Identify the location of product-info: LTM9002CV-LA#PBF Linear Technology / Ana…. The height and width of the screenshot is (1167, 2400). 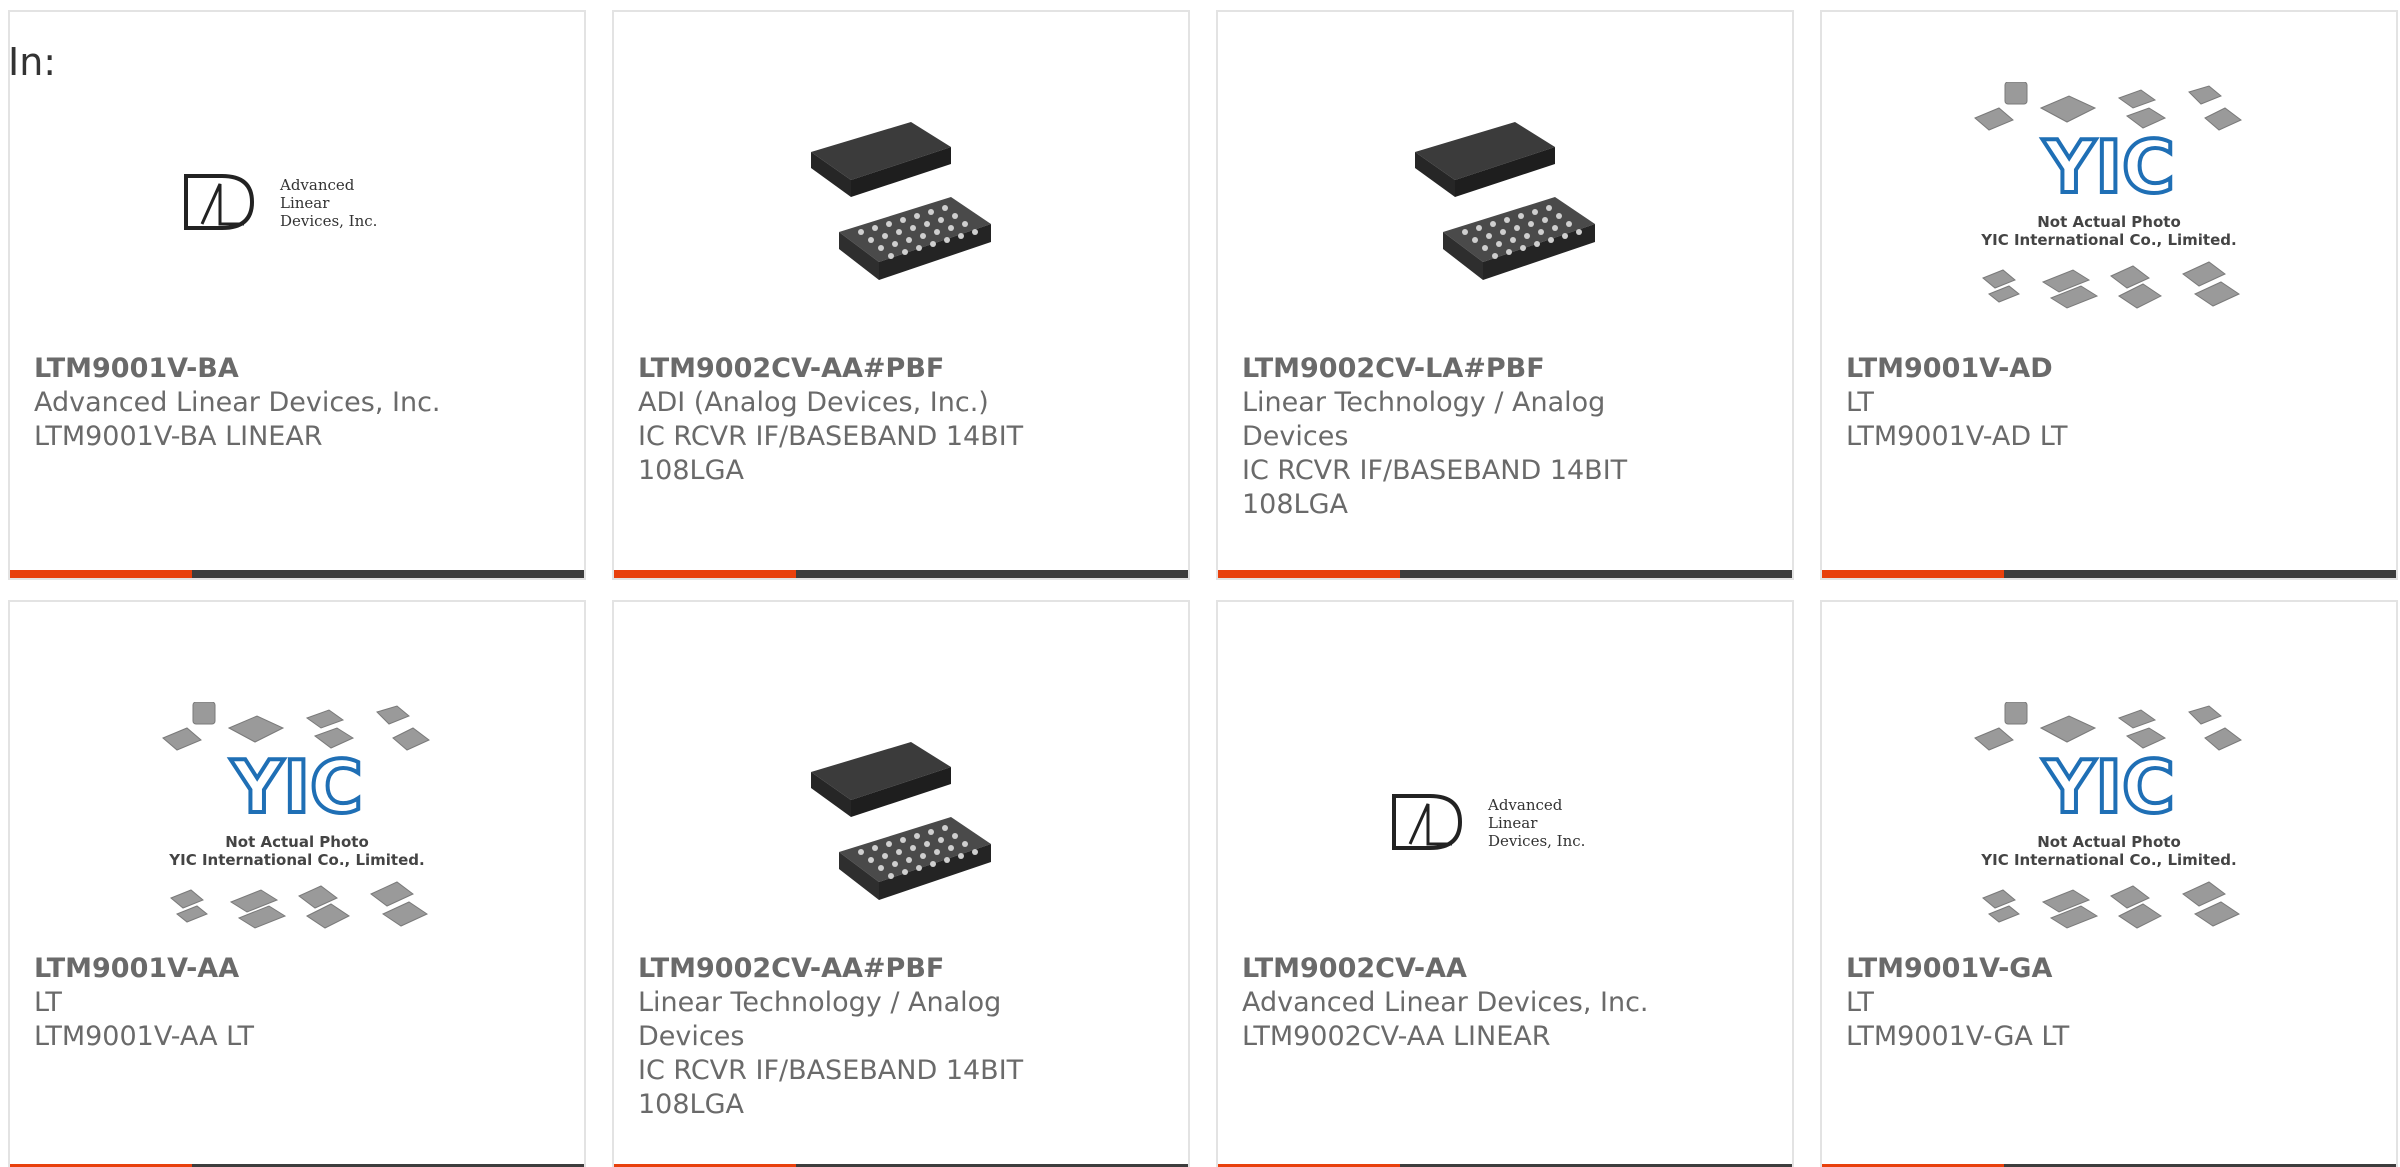
(1505, 437).